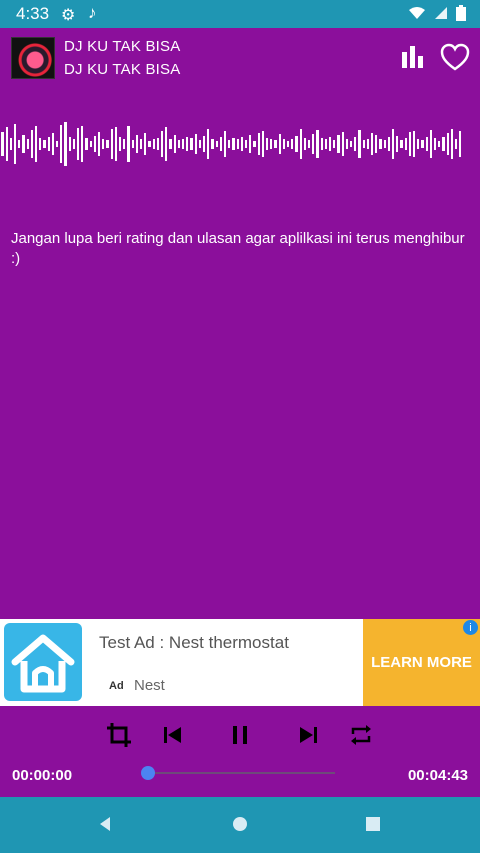 The image size is (480, 853). Describe the element at coordinates (461, 13) in the screenshot. I see `battery-icon` at that location.